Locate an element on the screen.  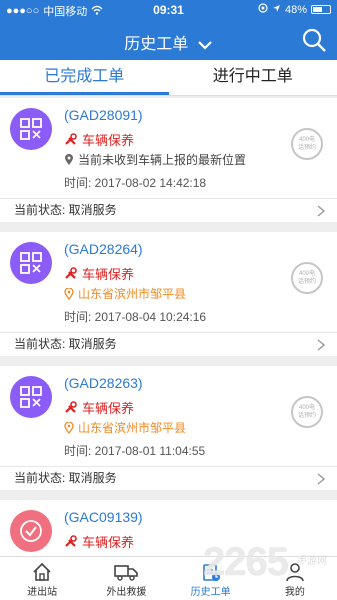
watermark-number: 2265 is located at coordinates (246, 562).